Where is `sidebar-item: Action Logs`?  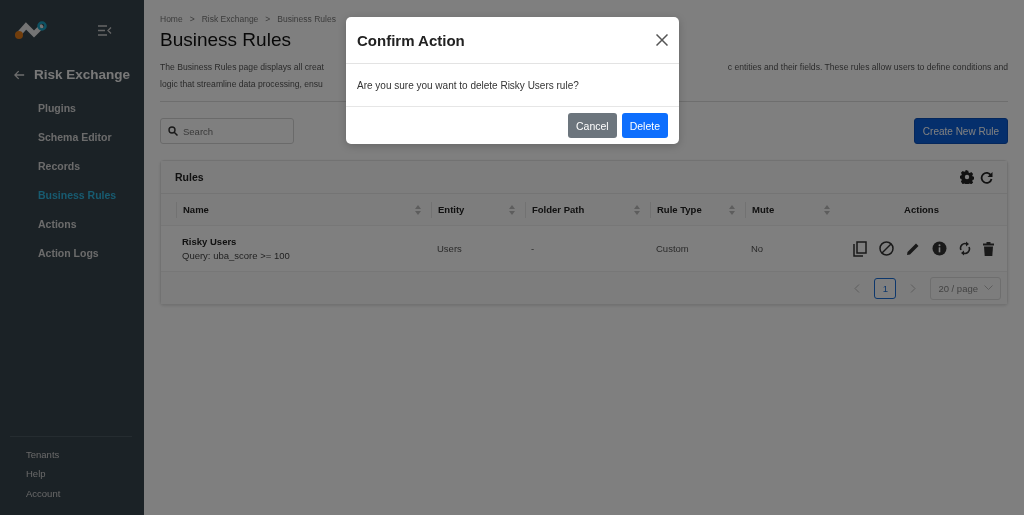
sidebar-item: Action Logs is located at coordinates (72, 253).